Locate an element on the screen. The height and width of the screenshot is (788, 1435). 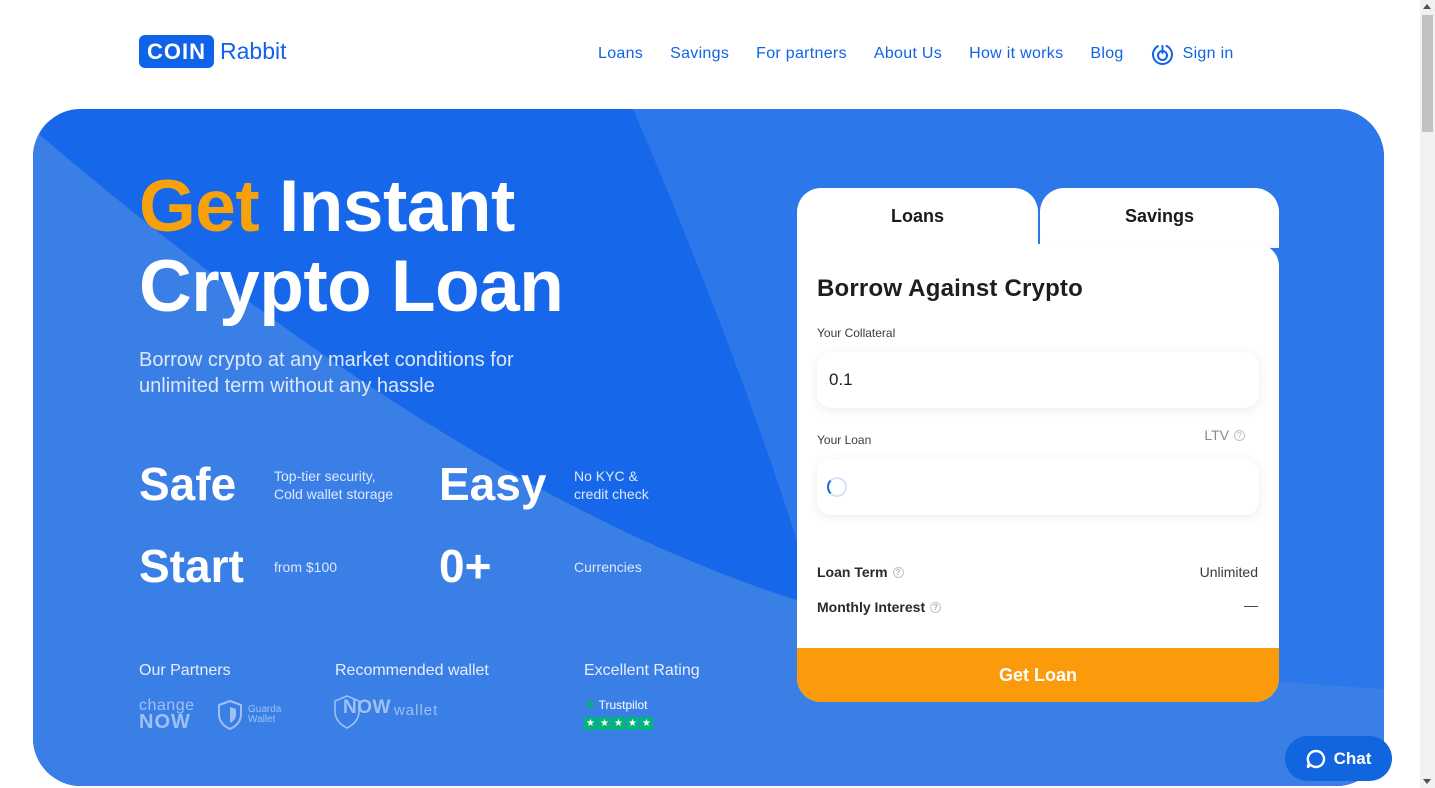
guarda-wallet-logo: Guarda Wallet is located at coordinates (249, 715).